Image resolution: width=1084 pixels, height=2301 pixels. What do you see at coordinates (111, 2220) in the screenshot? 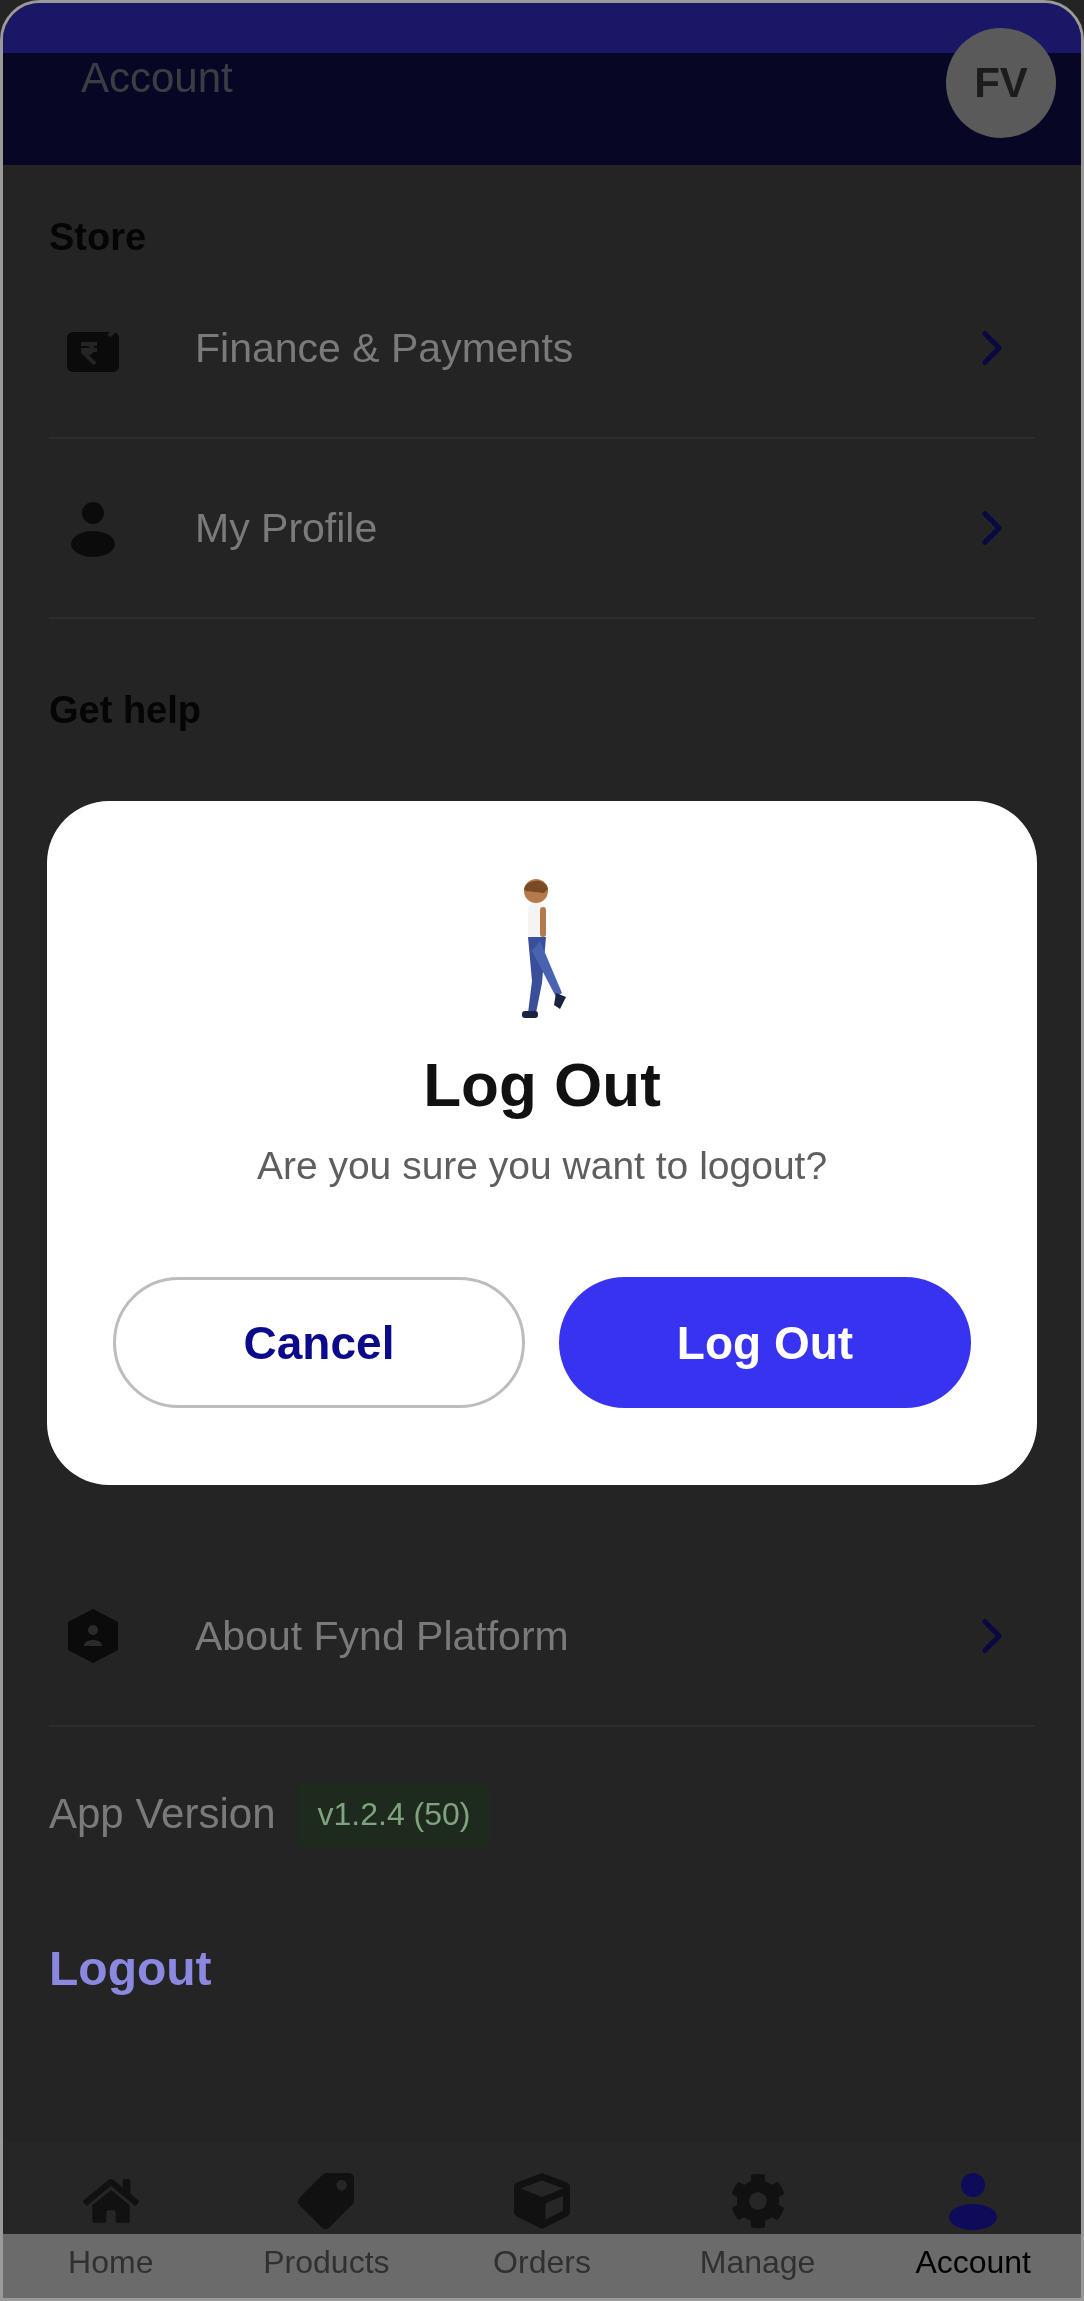
I see `tab: Home` at bounding box center [111, 2220].